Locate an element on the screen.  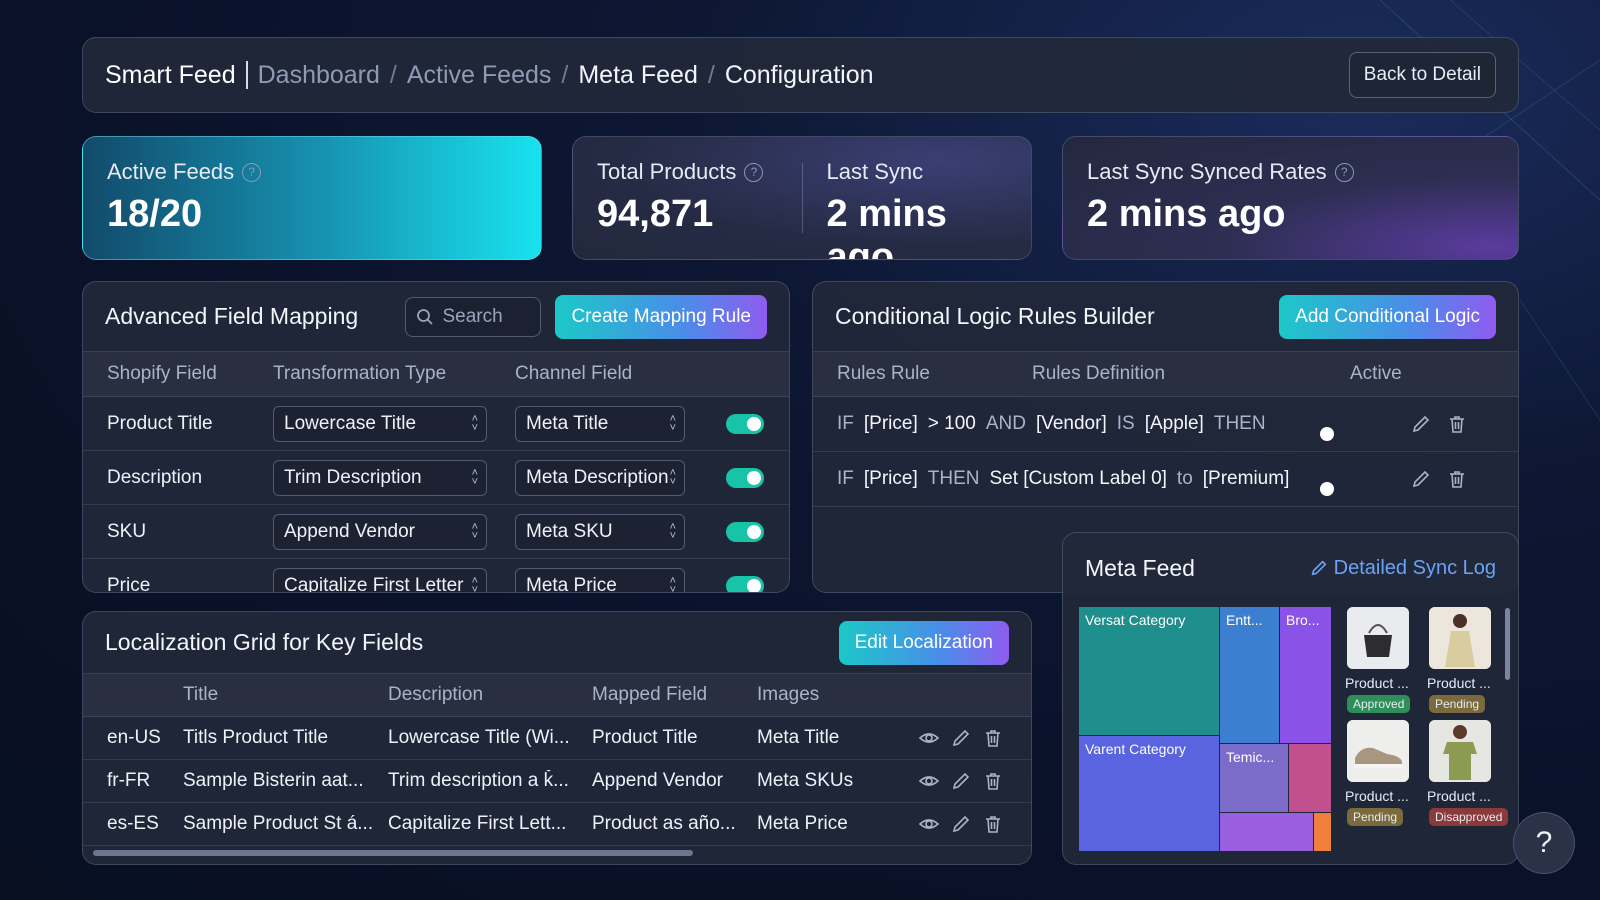
transformation-select: Trim Description ˄ ˅ is located at coordinates (380, 477).